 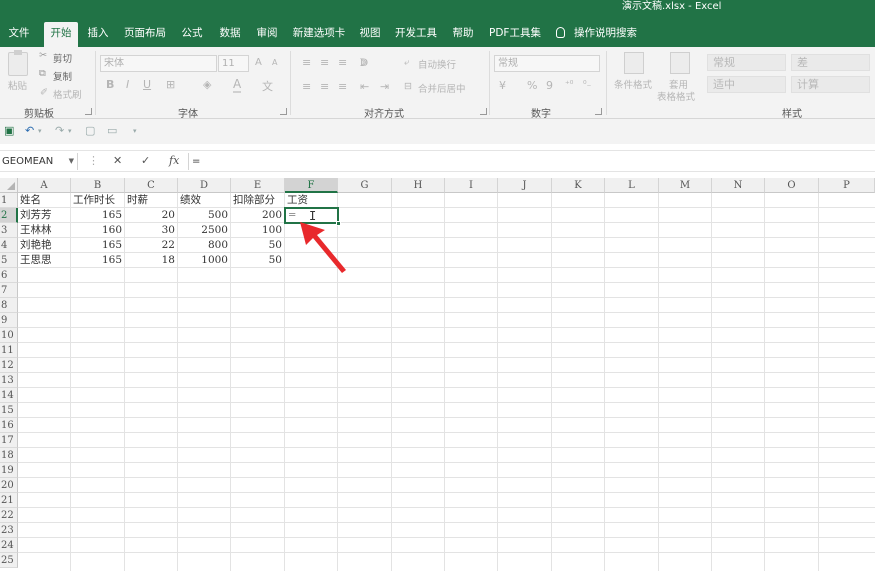 I want to click on column-header-p: P, so click(x=847, y=185).